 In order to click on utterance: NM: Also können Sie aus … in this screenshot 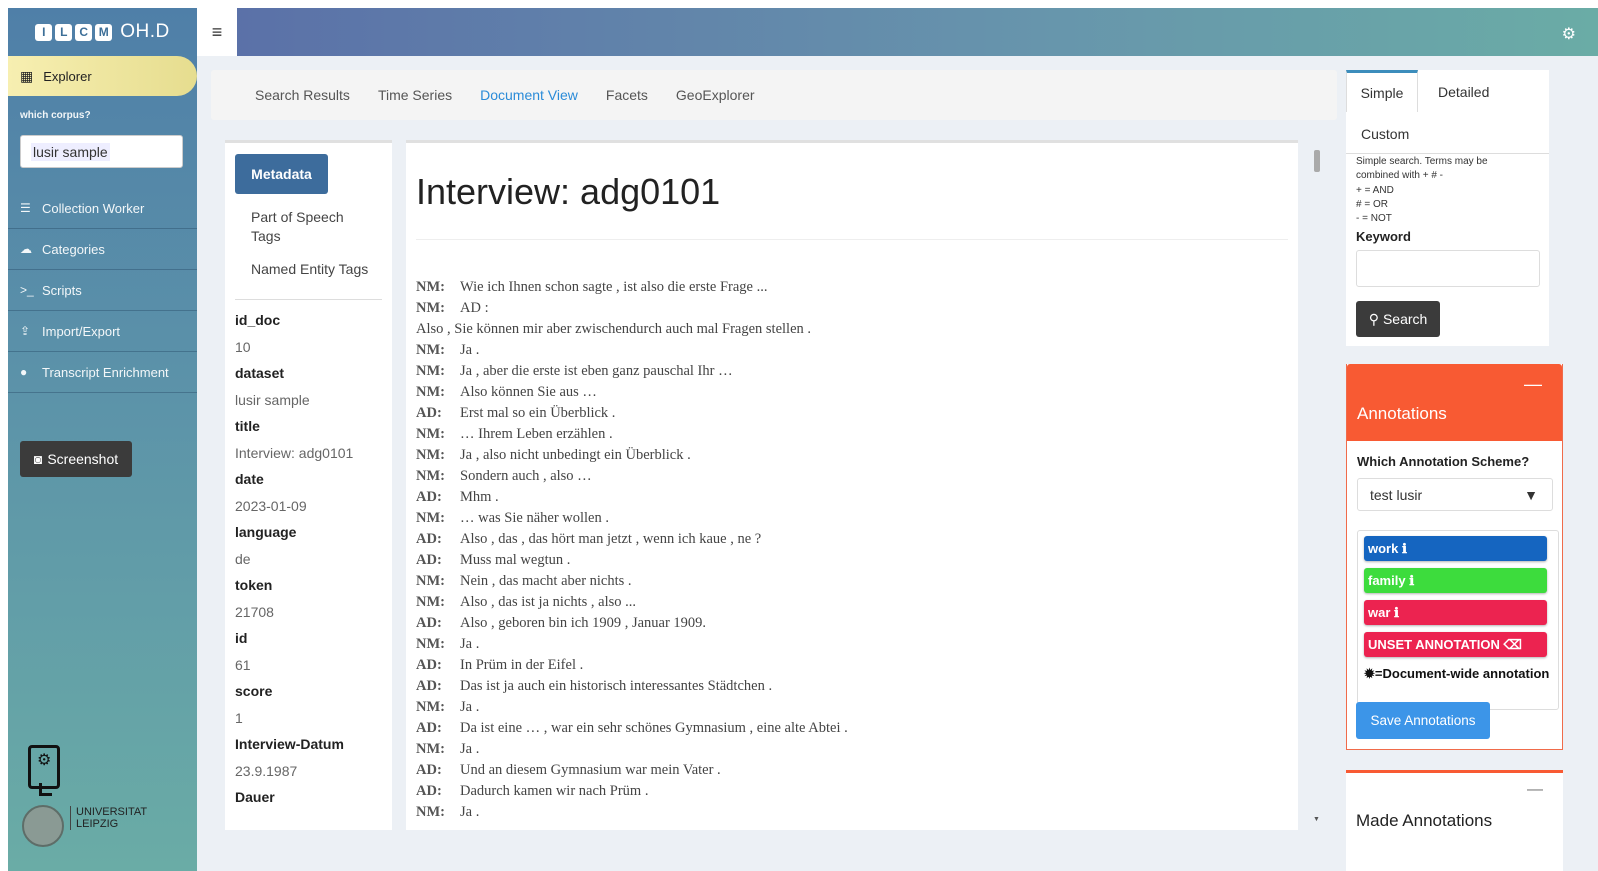, I will do `click(857, 392)`.